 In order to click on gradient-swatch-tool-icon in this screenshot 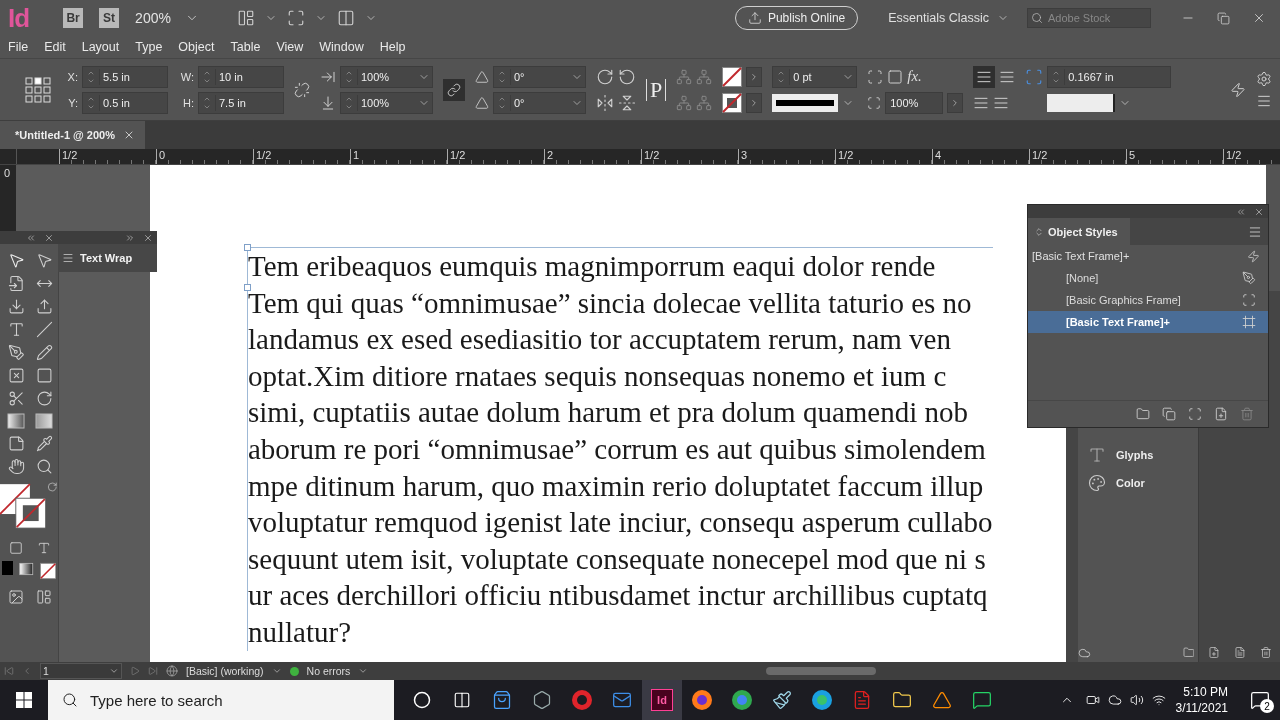, I will do `click(16, 421)`.